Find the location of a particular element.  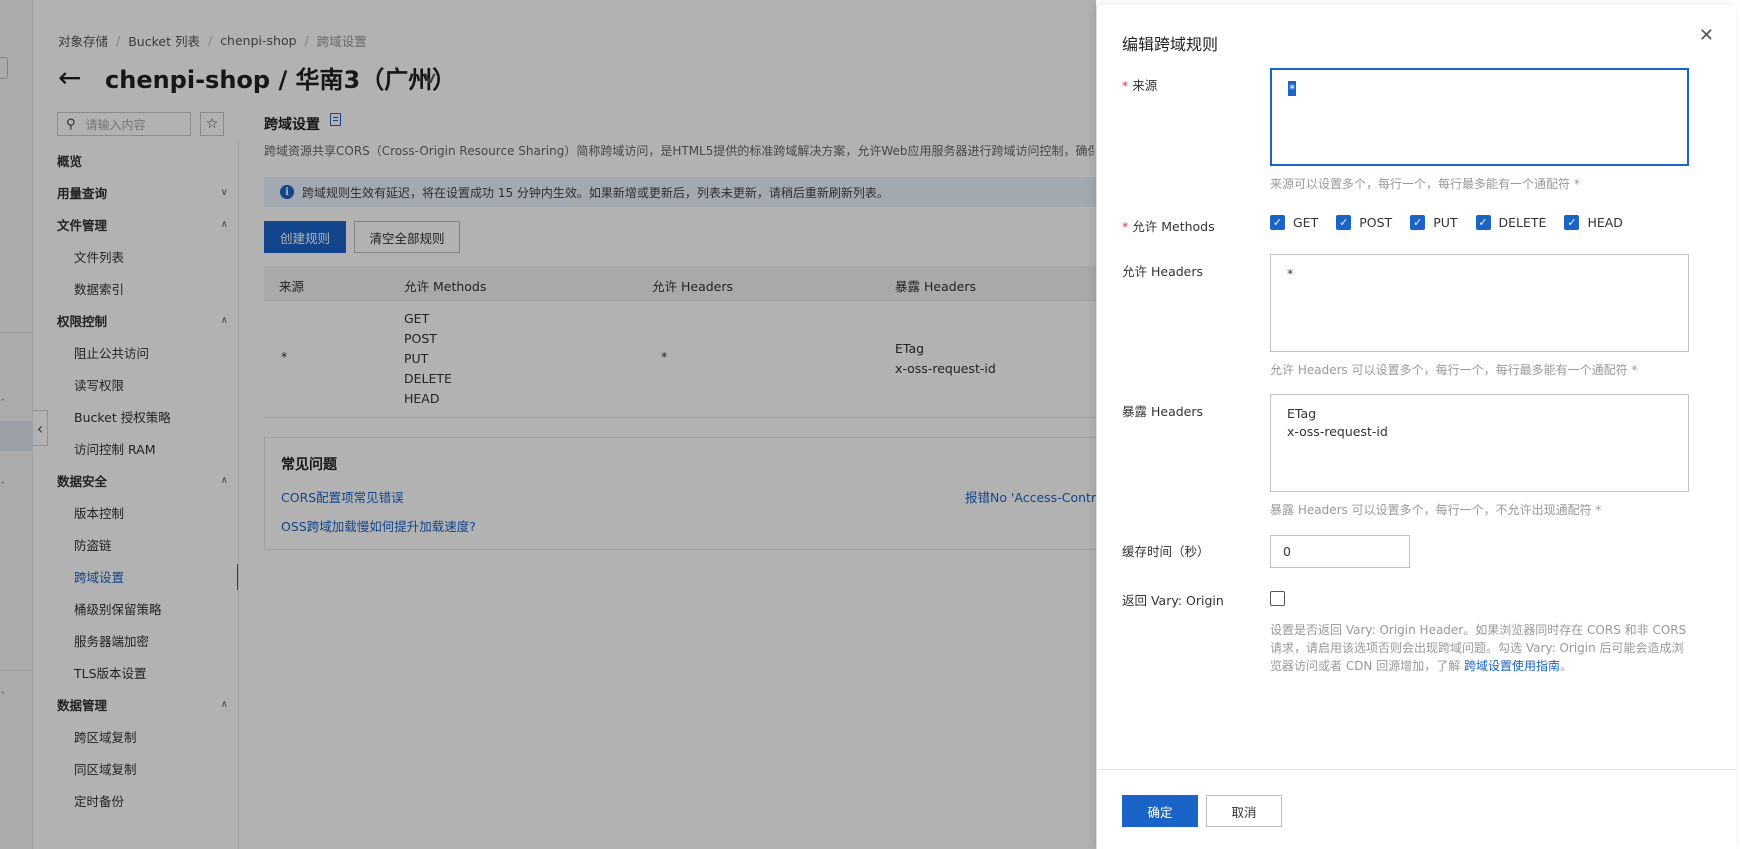

origin-label: * 来源 is located at coordinates (1140, 85).